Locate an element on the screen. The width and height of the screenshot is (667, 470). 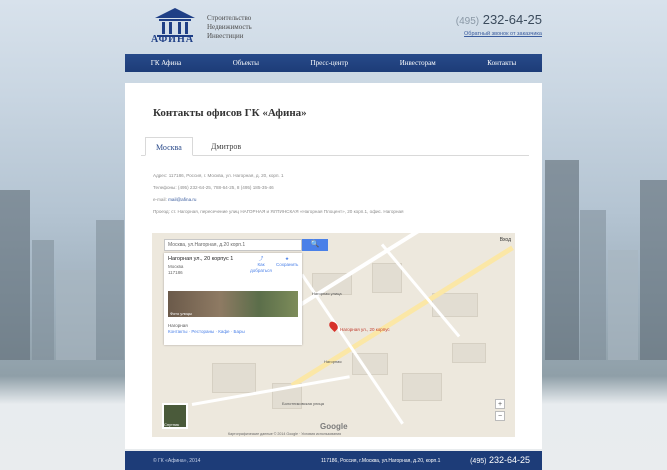
place-title: Нагорная ул., 20 корпус 1 is located at coordinates (201, 259).